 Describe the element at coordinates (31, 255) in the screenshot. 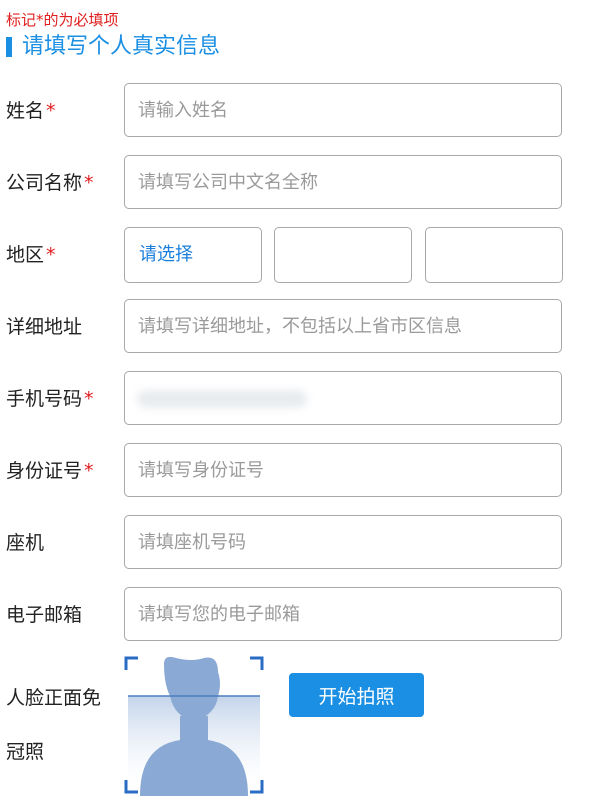

I see `region-label: 地区 *` at that location.